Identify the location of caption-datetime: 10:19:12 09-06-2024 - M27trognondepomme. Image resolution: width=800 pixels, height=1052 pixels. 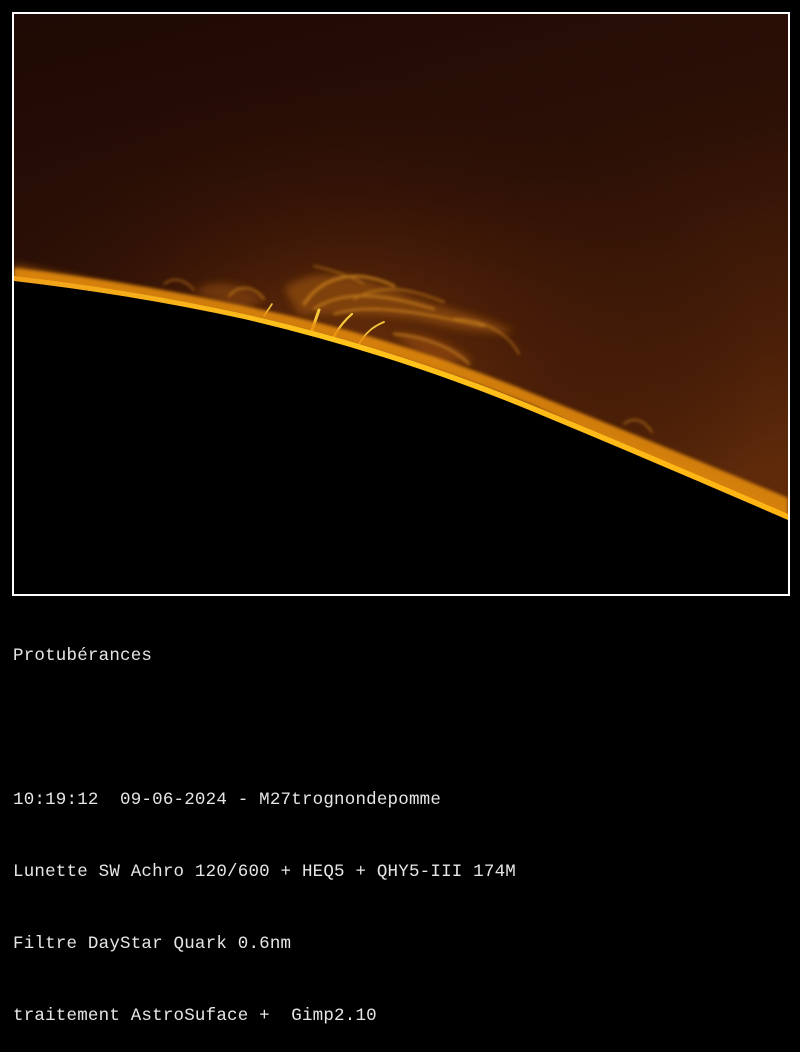
(227, 800).